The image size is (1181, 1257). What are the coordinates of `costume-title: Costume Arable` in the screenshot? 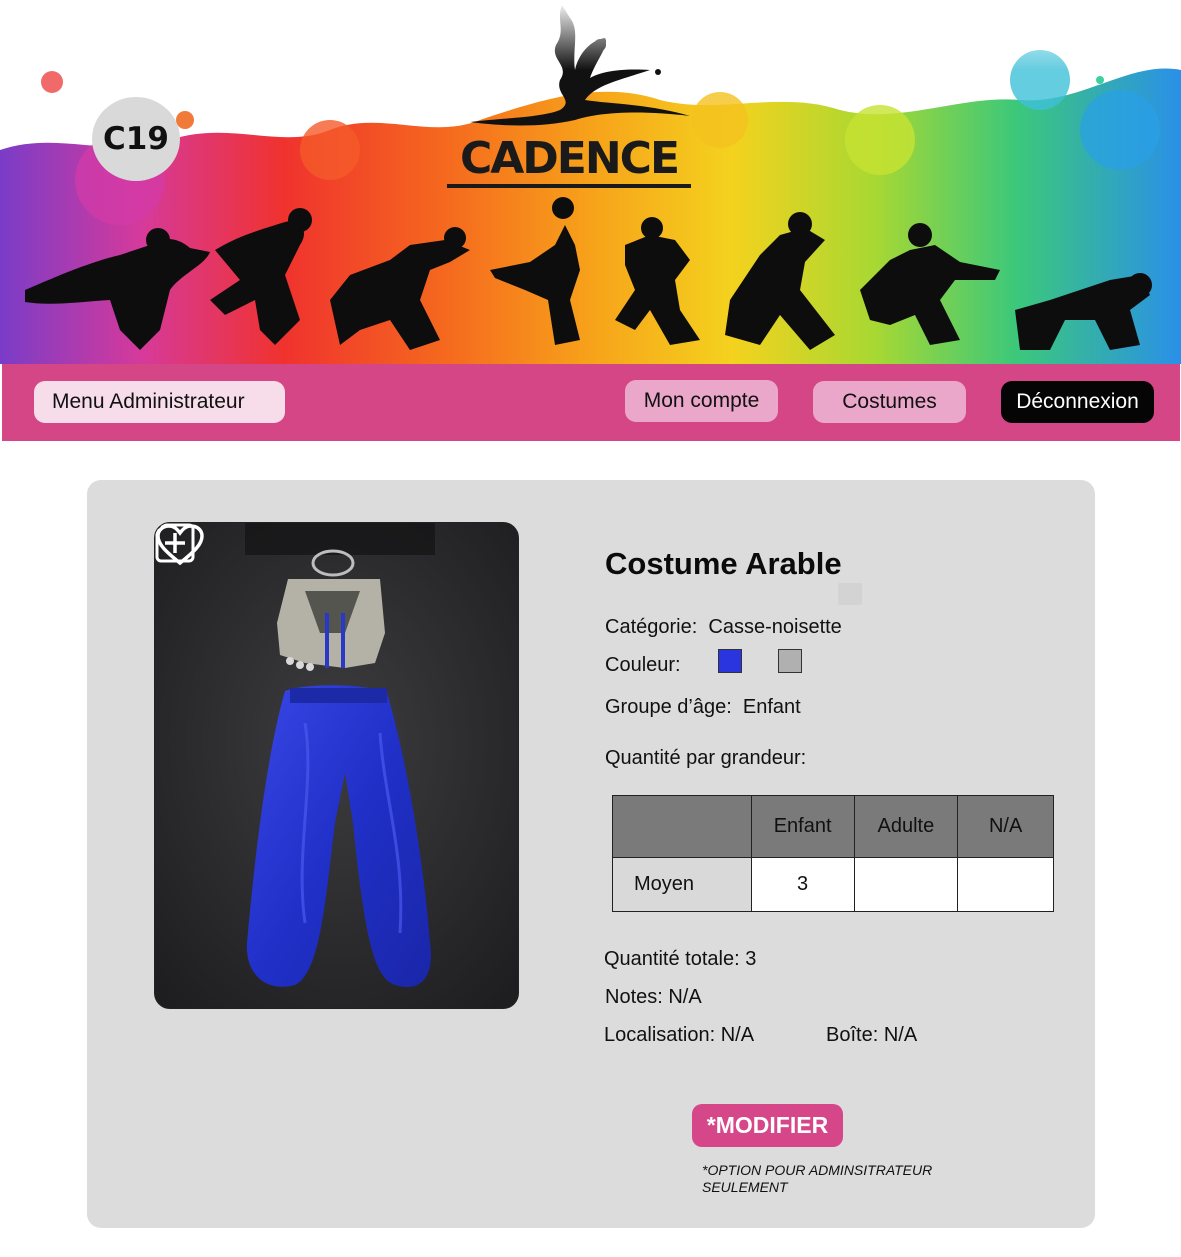 It's located at (723, 563).